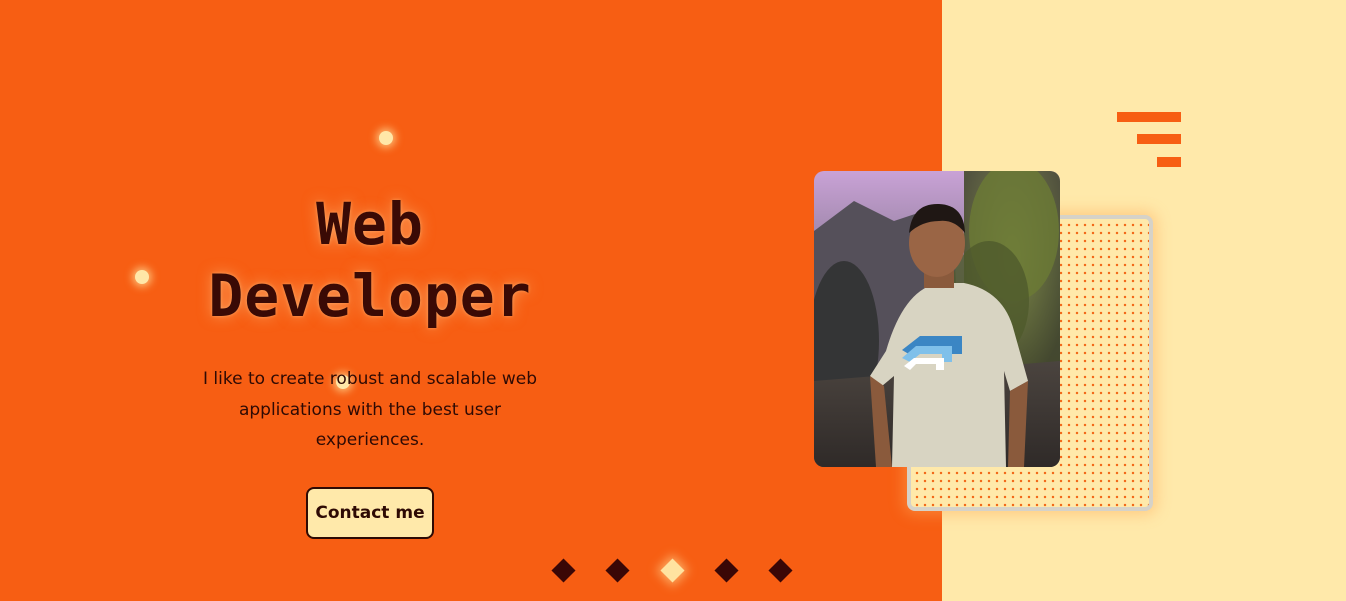 This screenshot has height=601, width=1346. I want to click on title-line-web: Web, so click(370, 224).